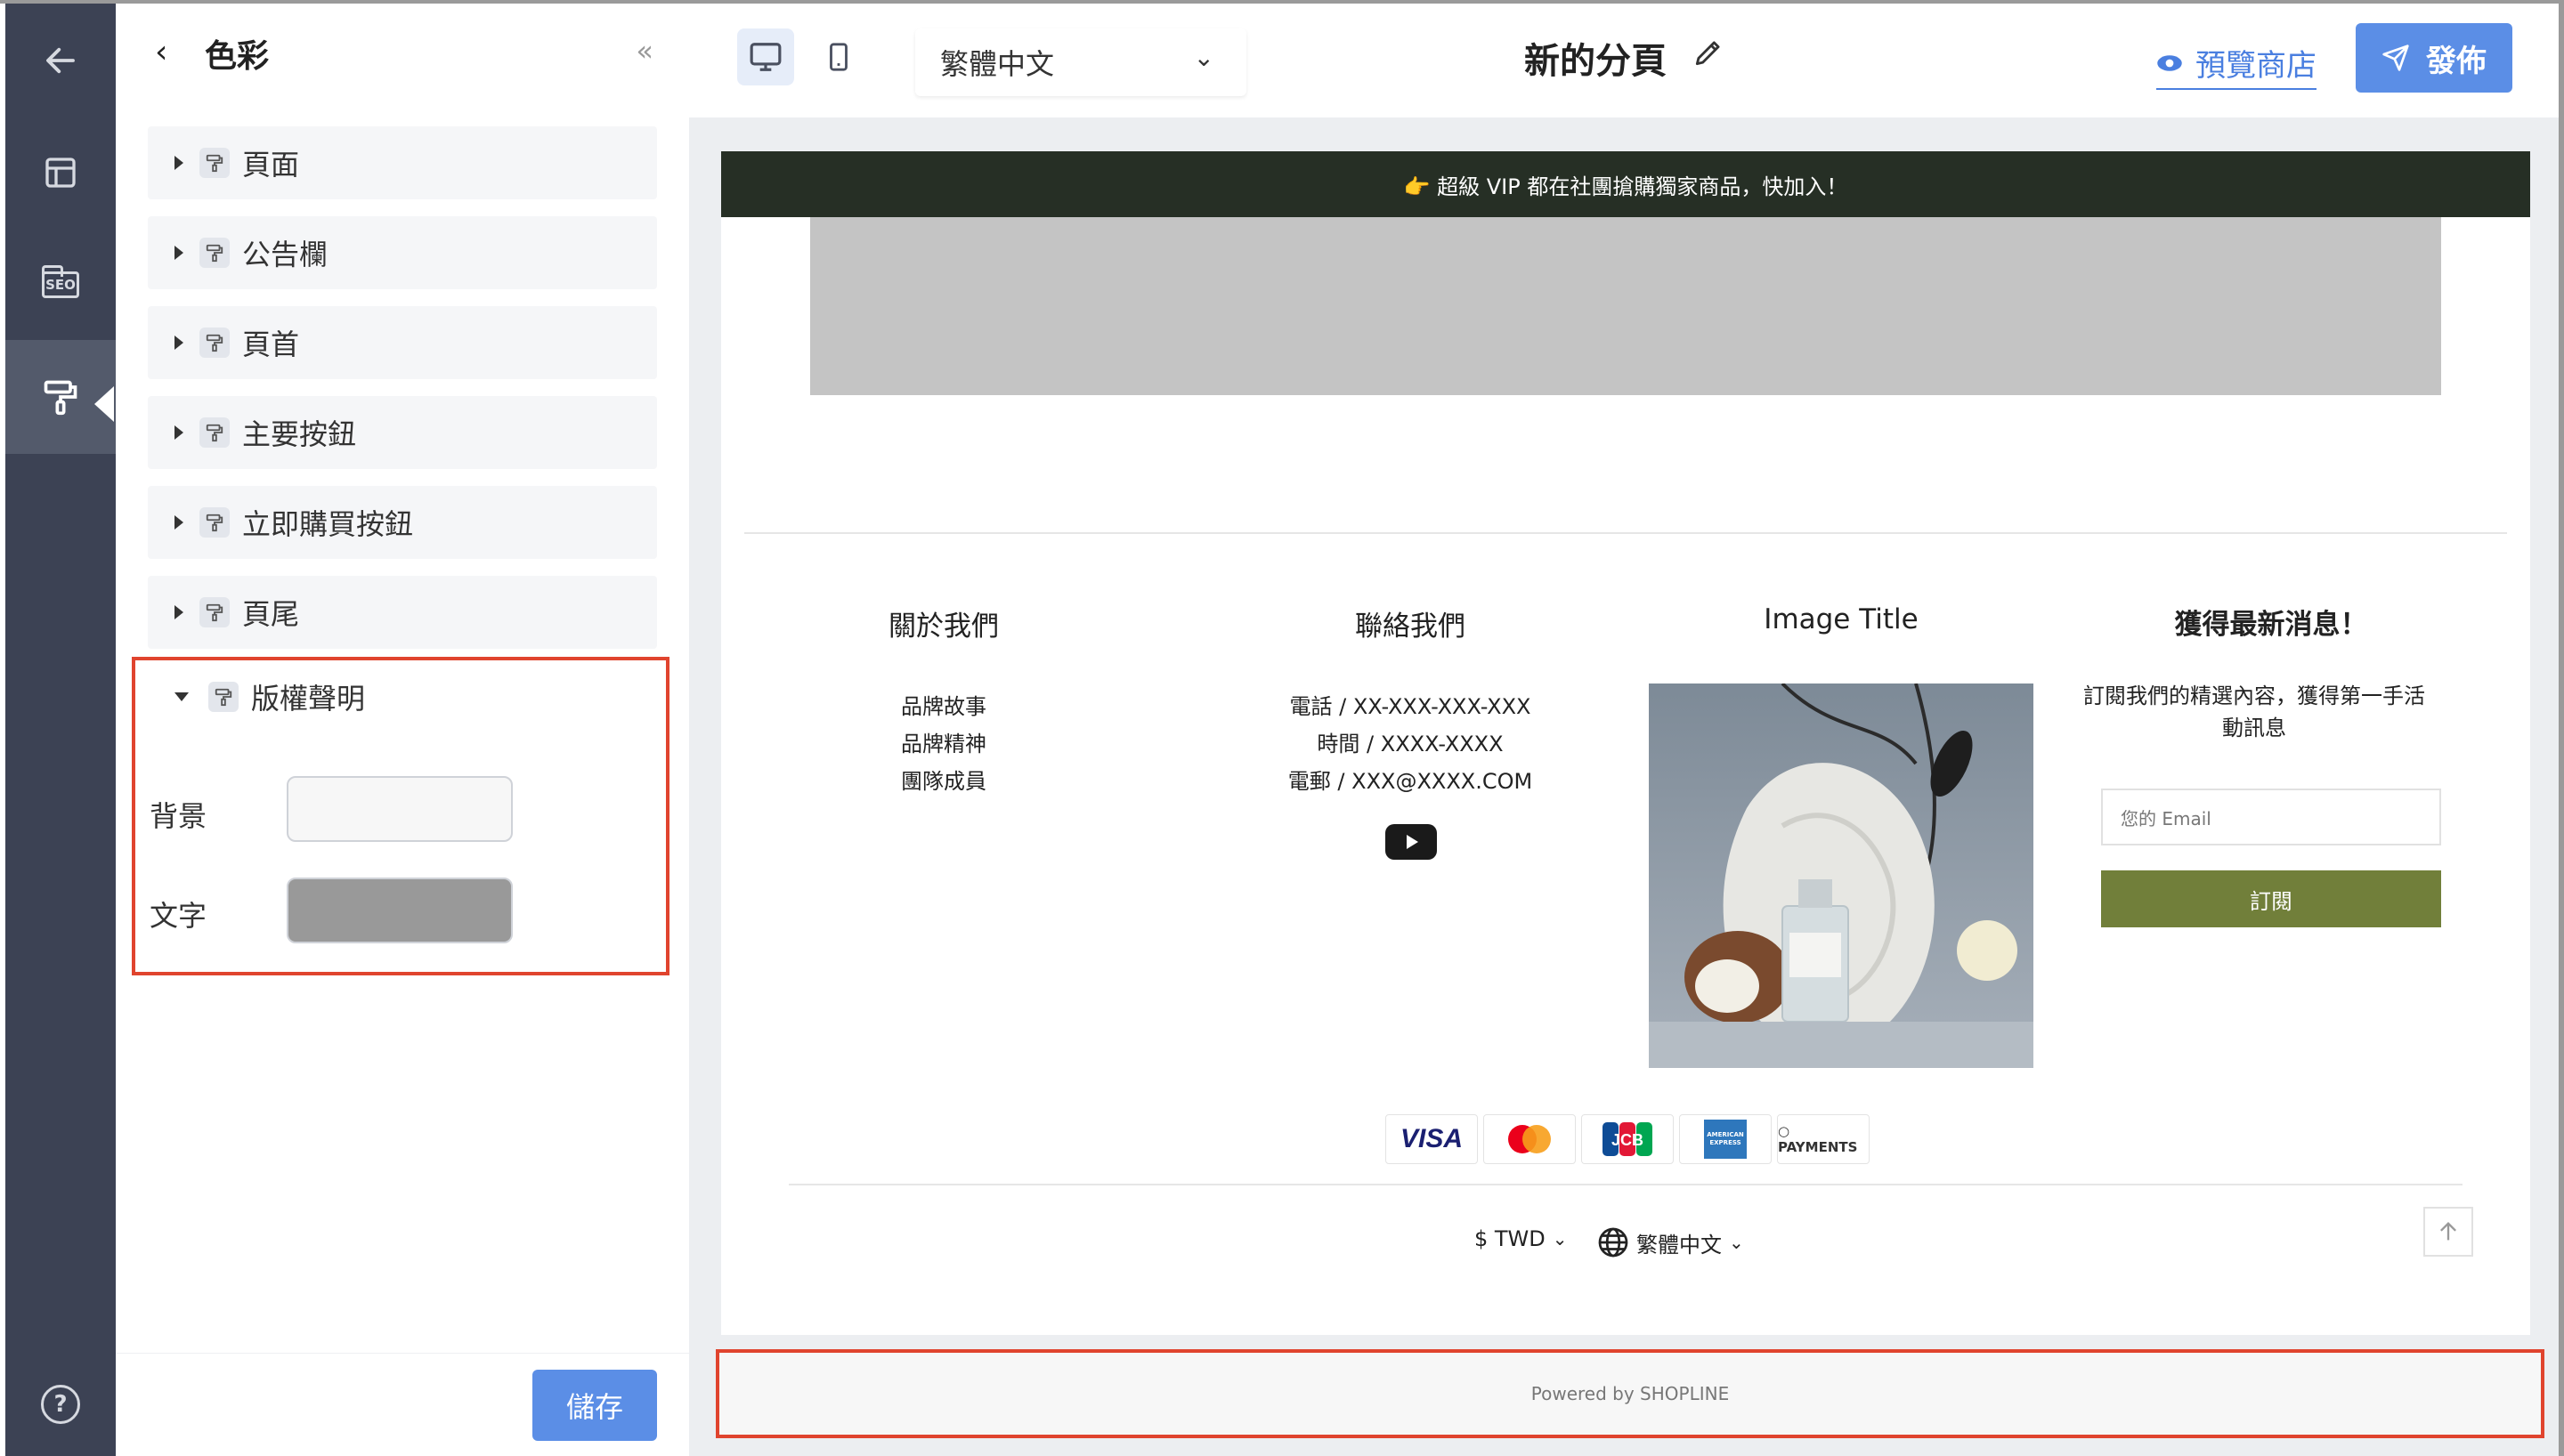 The height and width of the screenshot is (1456, 2564). Describe the element at coordinates (406, 696) in the screenshot. I see `section-copyright-header: 版權聲明` at that location.